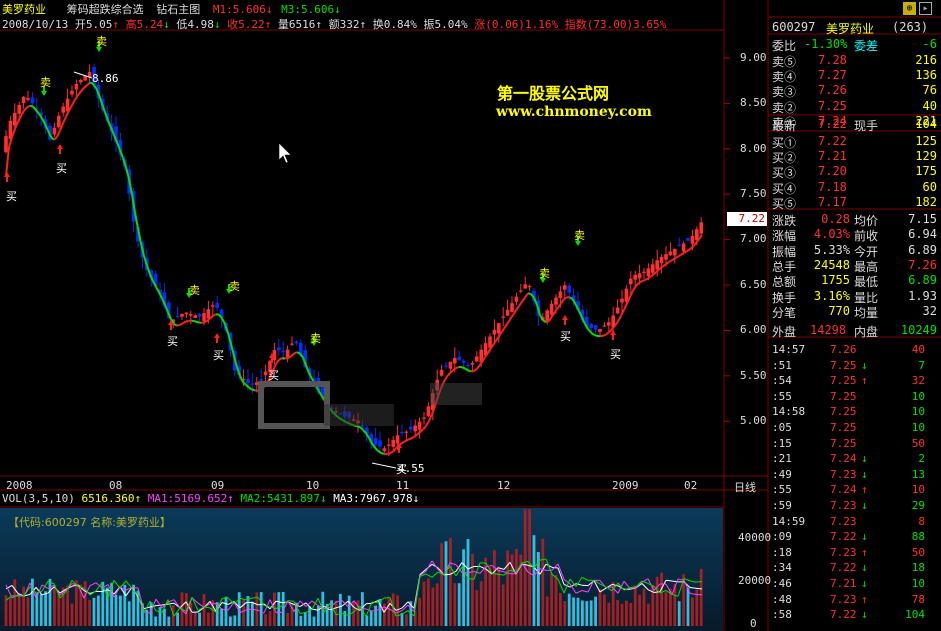  What do you see at coordinates (909, 8) in the screenshot?
I see `lock-icon: ⊕` at bounding box center [909, 8].